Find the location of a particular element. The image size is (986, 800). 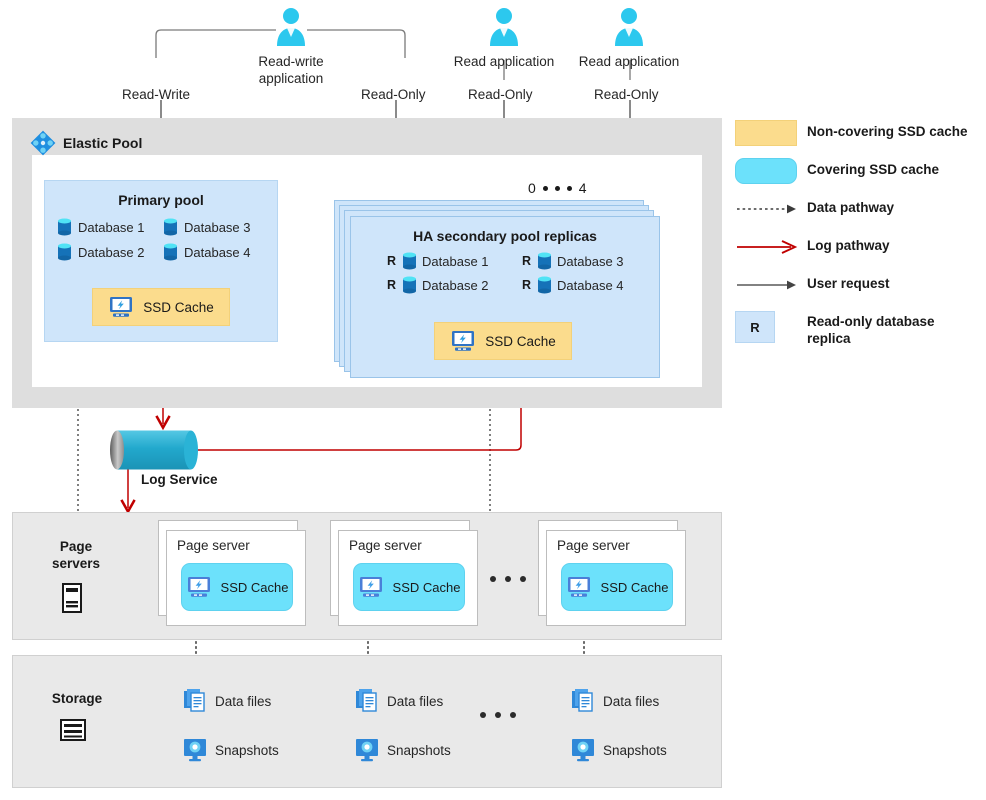

storage-data-files-2: Data files is located at coordinates (399, 701).